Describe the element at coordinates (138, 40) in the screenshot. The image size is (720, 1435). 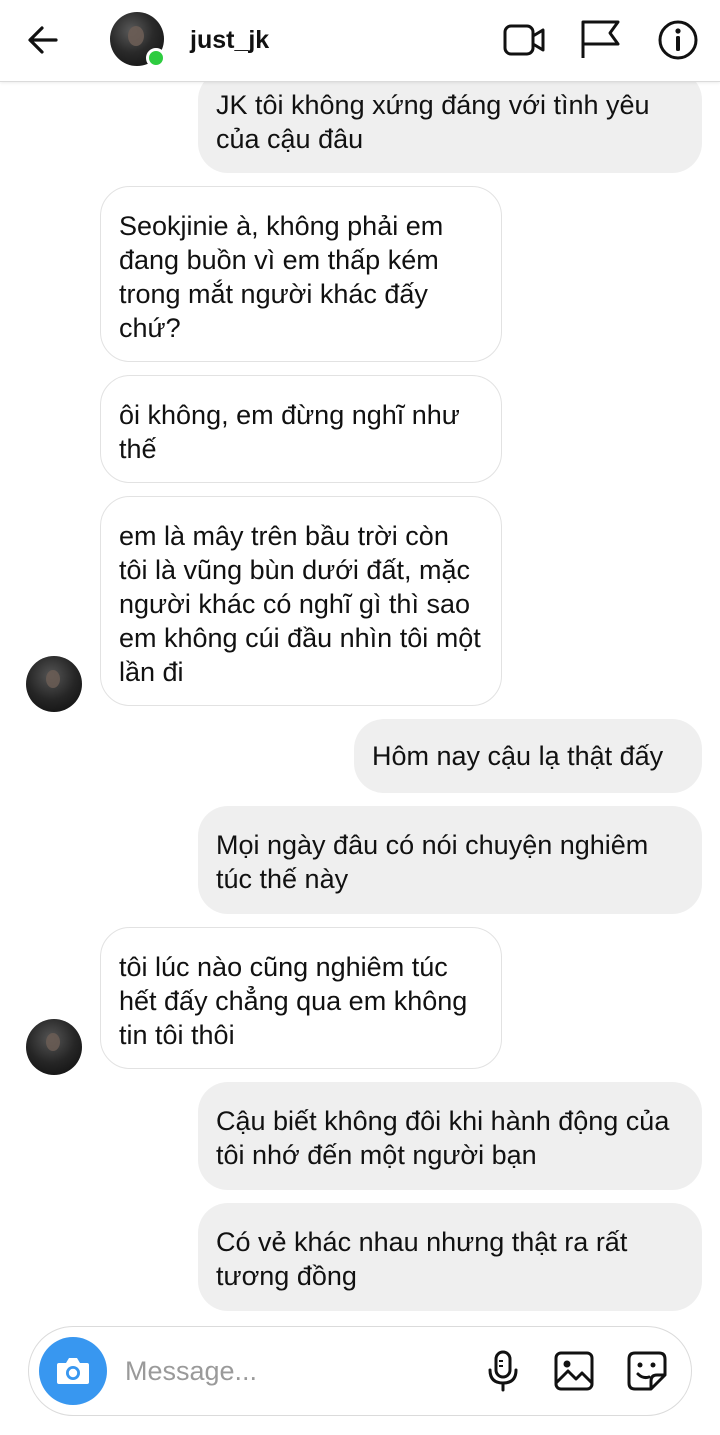
I see `contact-avatar` at that location.